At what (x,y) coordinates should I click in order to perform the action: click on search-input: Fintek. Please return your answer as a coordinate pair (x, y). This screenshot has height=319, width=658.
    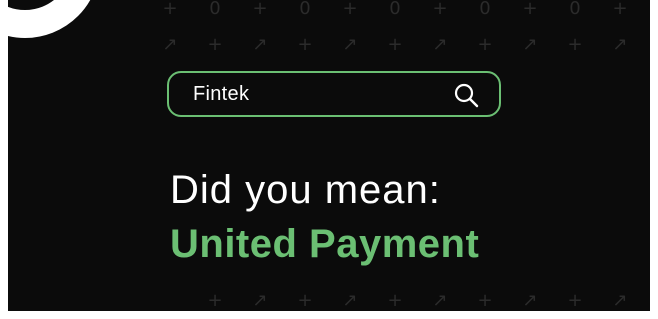
    Looking at the image, I should click on (221, 94).